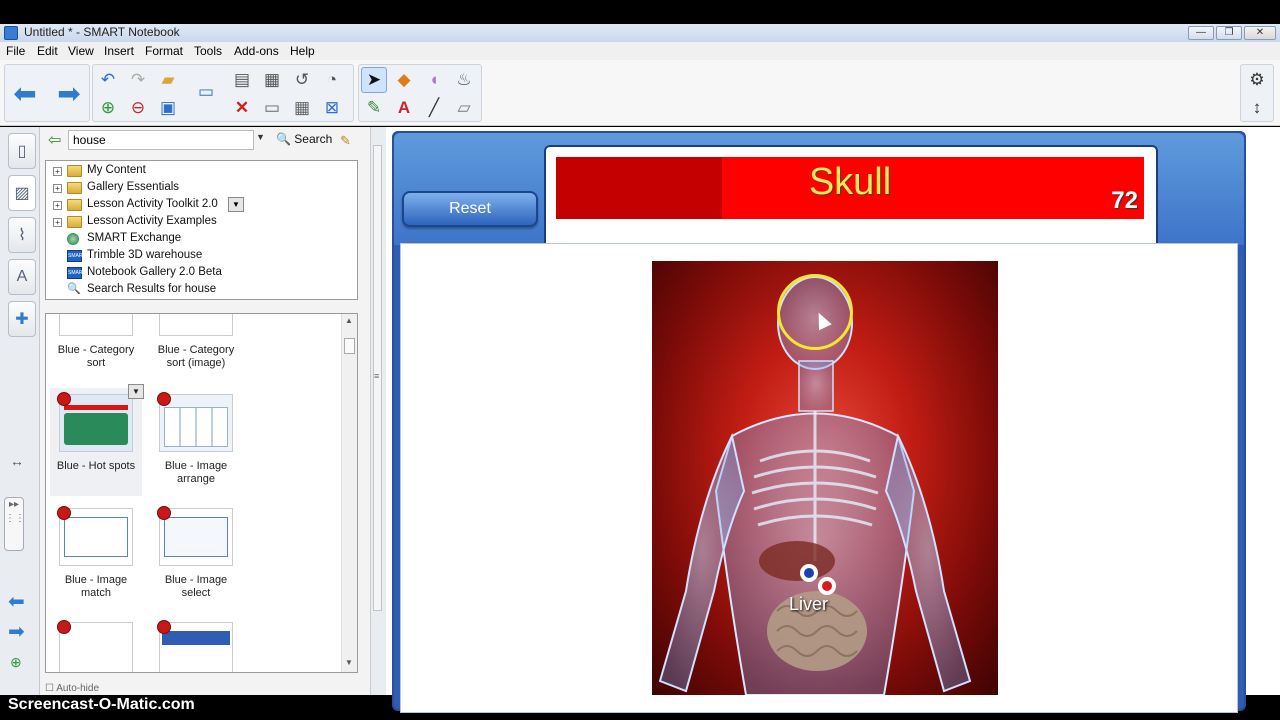 The width and height of the screenshot is (1280, 720). Describe the element at coordinates (54, 140) in the screenshot. I see `gallery-back-icon: ⇦` at that location.